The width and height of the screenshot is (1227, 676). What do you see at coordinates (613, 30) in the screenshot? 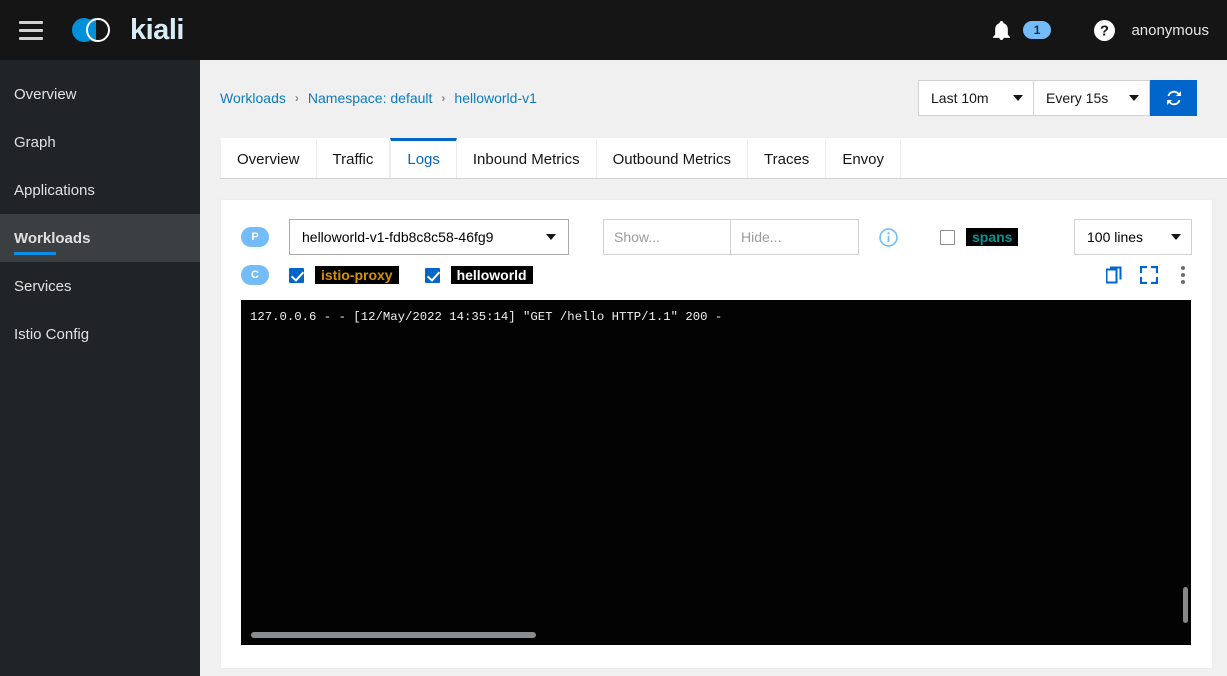
I see `masthead: kiali 1 ? anonymous` at bounding box center [613, 30].